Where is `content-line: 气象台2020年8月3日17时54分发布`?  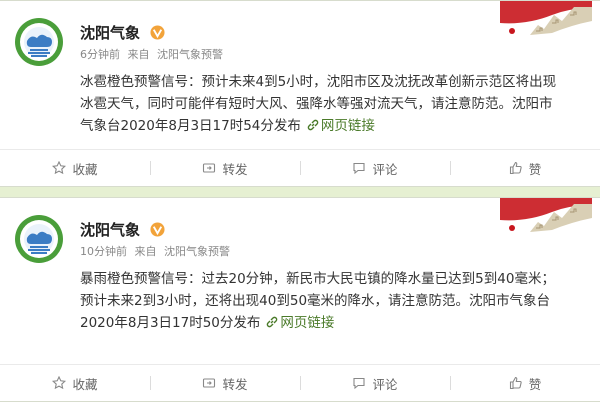 content-line: 气象台2020年8月3日17时54分发布 is located at coordinates (190, 126).